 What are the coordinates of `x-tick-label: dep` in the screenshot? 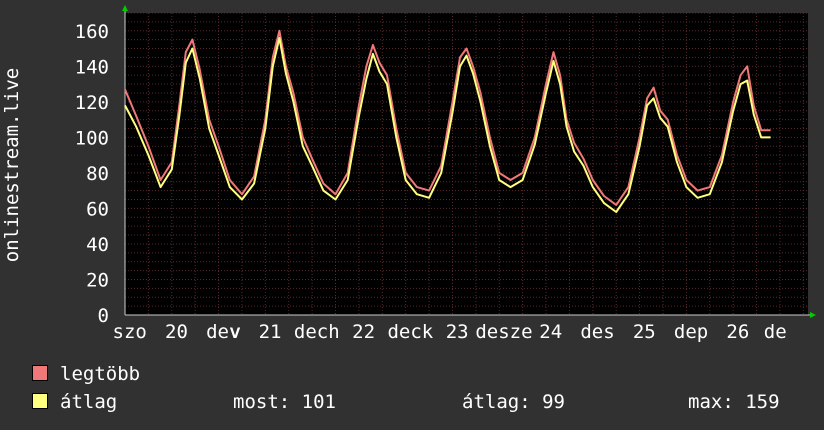 It's located at (691, 332).